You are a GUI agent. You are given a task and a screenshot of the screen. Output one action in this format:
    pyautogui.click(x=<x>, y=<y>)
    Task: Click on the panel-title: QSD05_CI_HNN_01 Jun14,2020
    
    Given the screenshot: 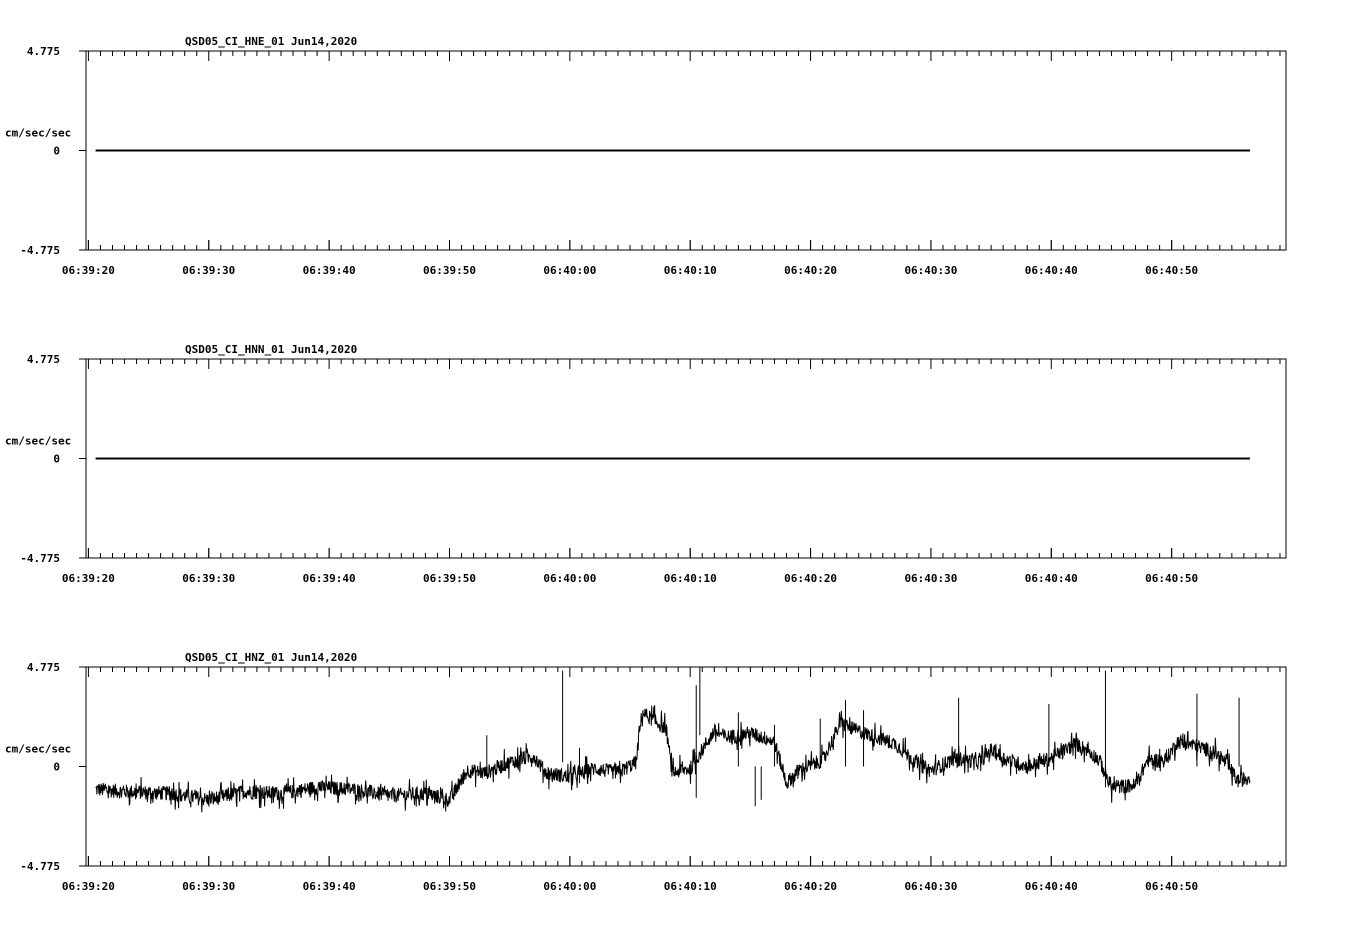 What is the action you would take?
    pyautogui.click(x=271, y=349)
    